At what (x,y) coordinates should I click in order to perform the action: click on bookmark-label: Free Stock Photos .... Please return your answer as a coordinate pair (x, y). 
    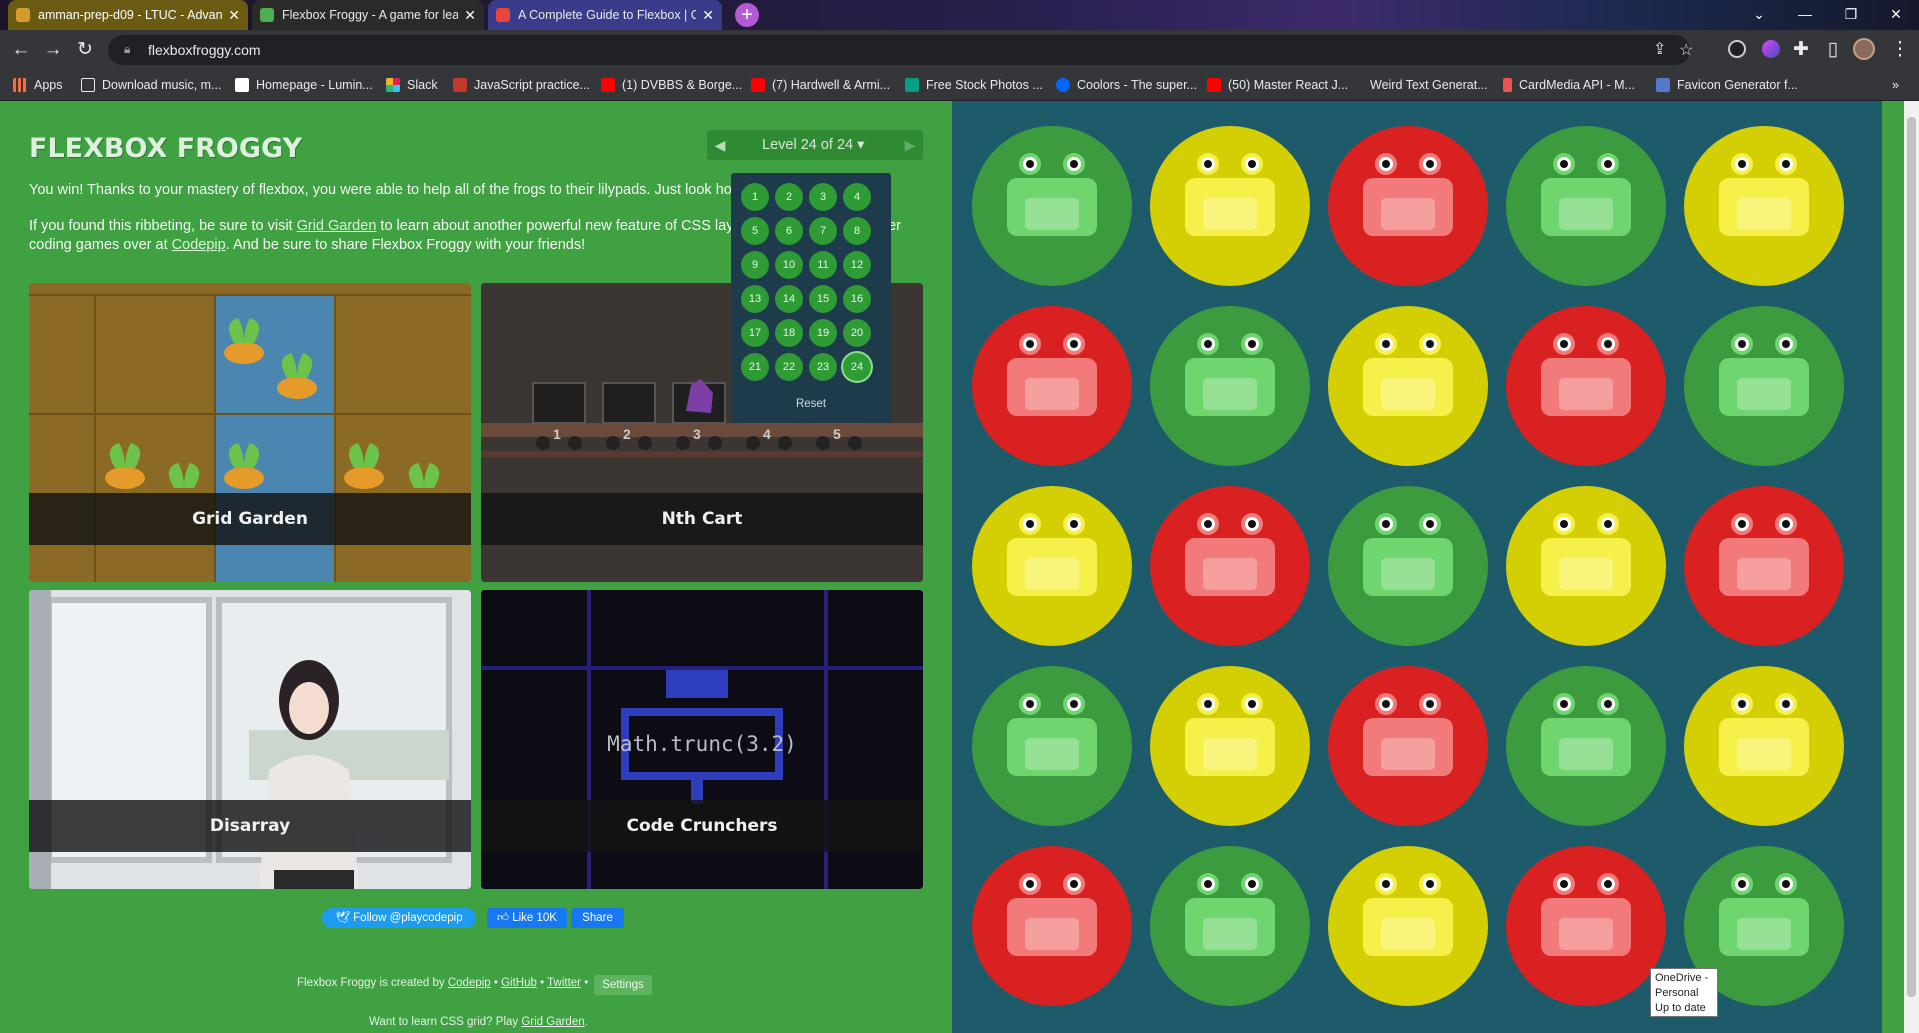
    Looking at the image, I should click on (984, 85).